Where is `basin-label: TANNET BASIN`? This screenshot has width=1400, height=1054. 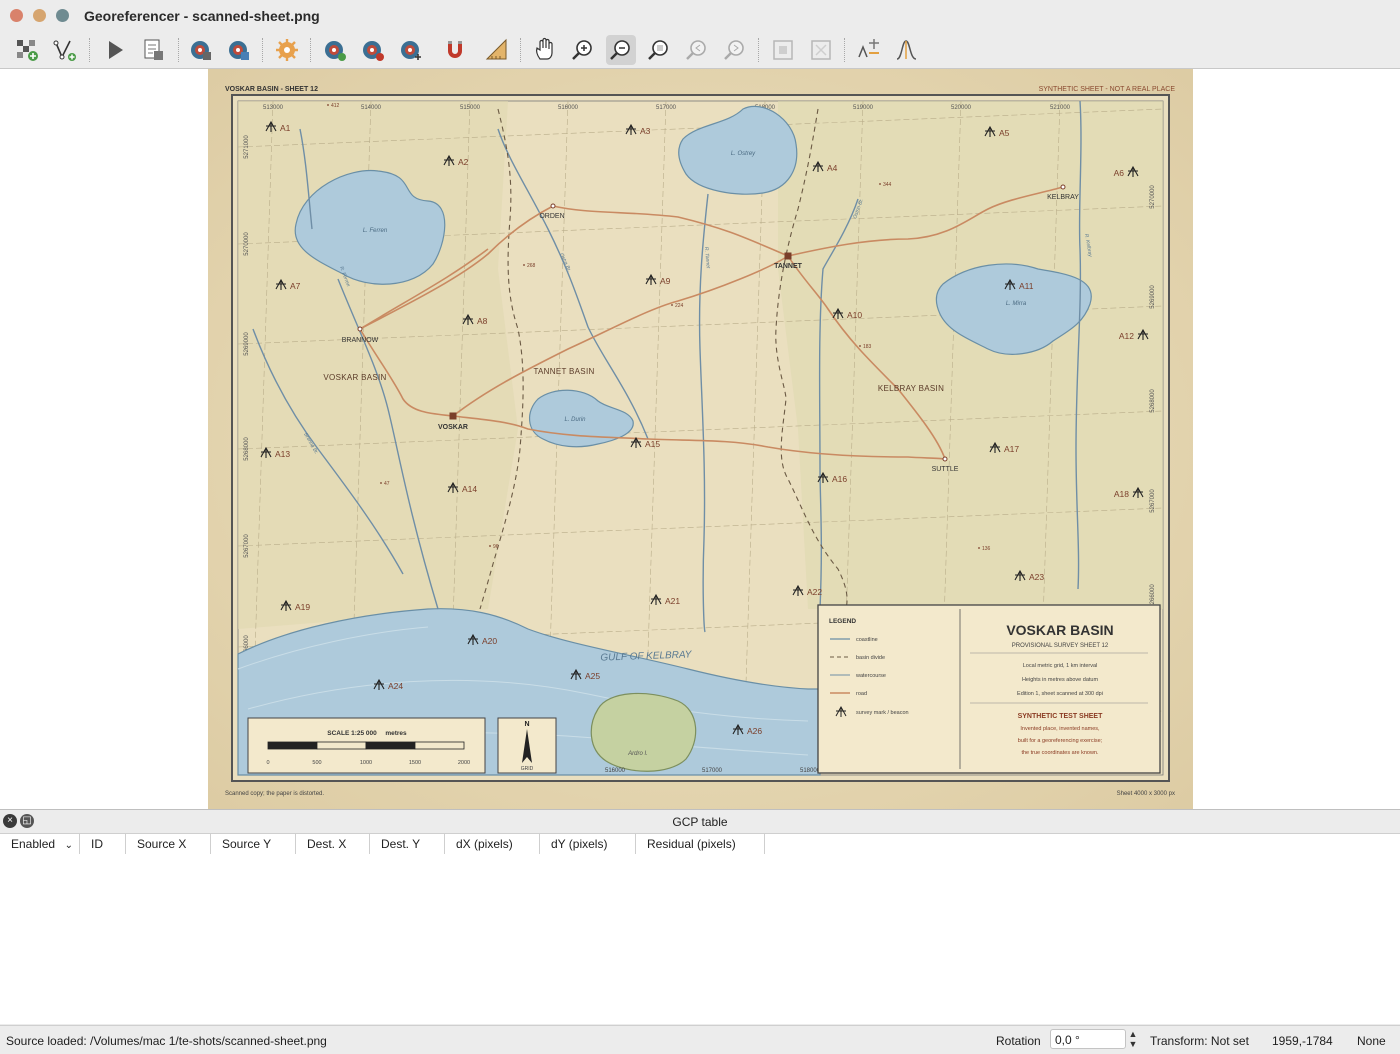
basin-label: TANNET BASIN is located at coordinates (563, 371).